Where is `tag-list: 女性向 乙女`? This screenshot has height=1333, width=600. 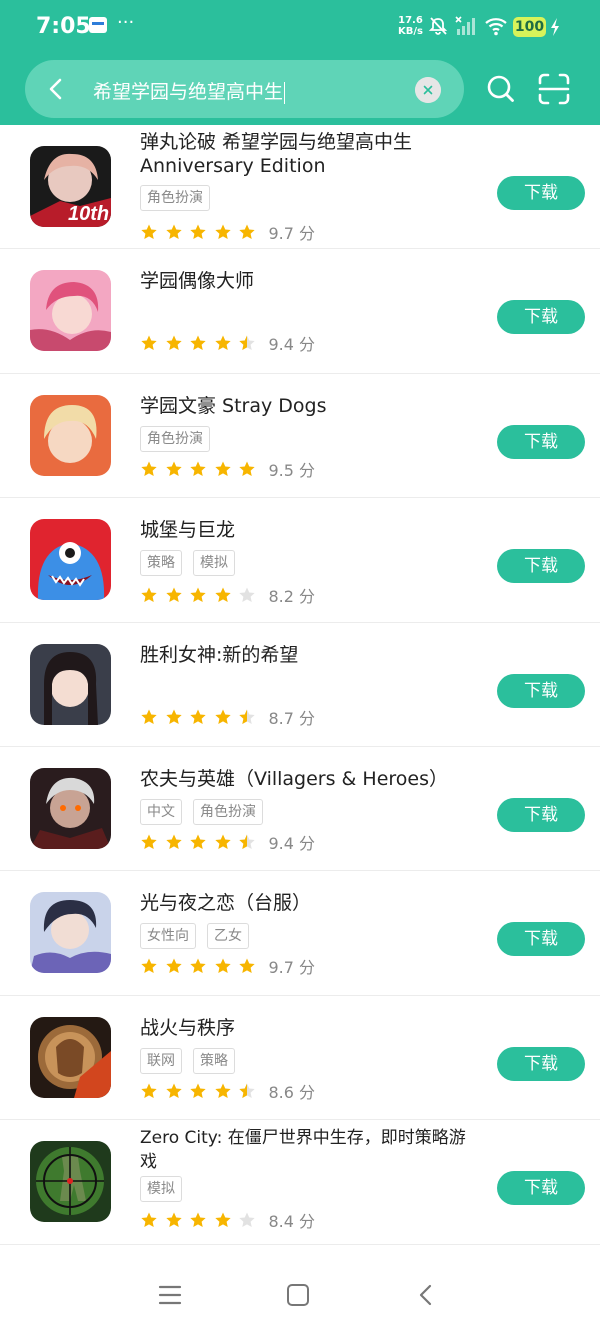
tag-list: 女性向 乙女 is located at coordinates (200, 936).